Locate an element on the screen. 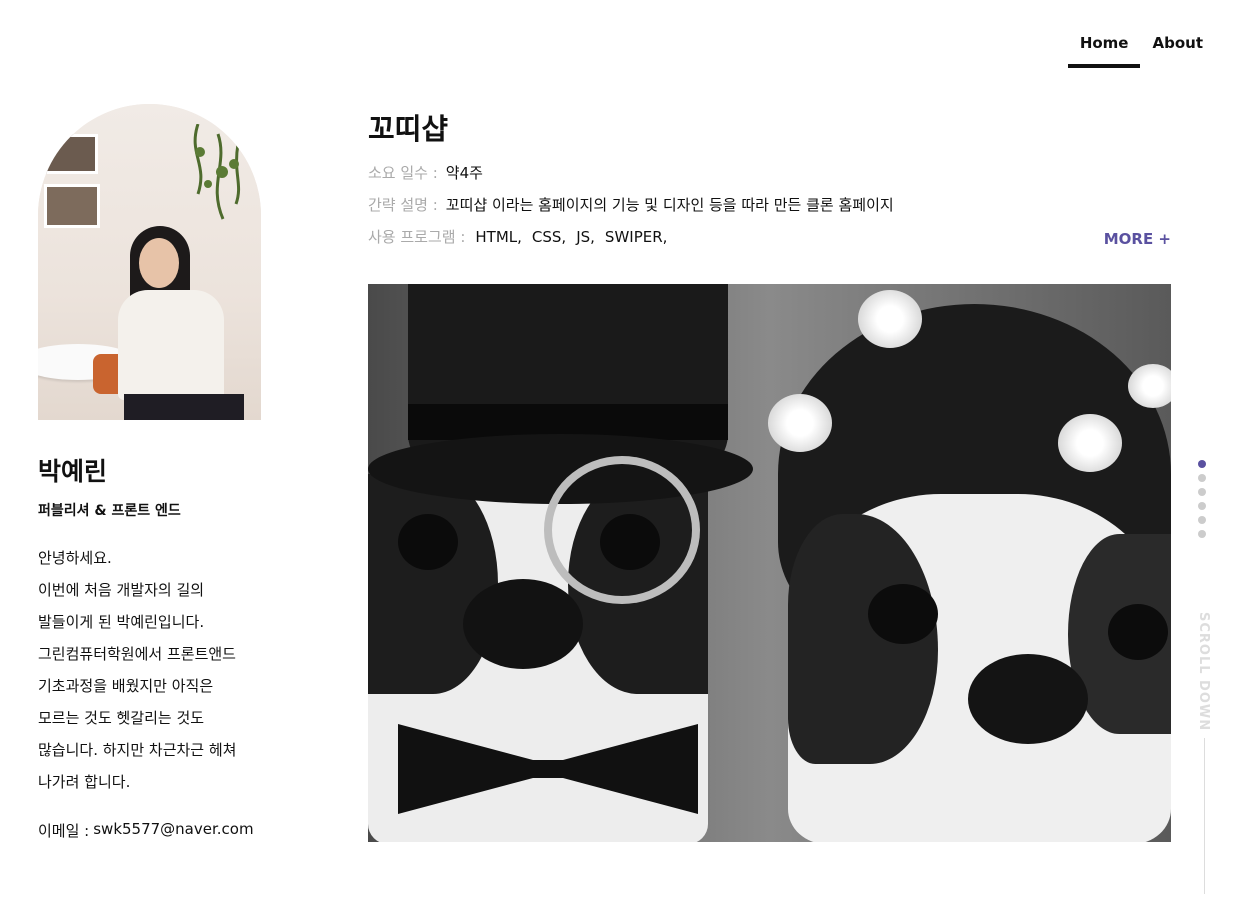  project-title: 꼬띠샵 is located at coordinates (408, 129).